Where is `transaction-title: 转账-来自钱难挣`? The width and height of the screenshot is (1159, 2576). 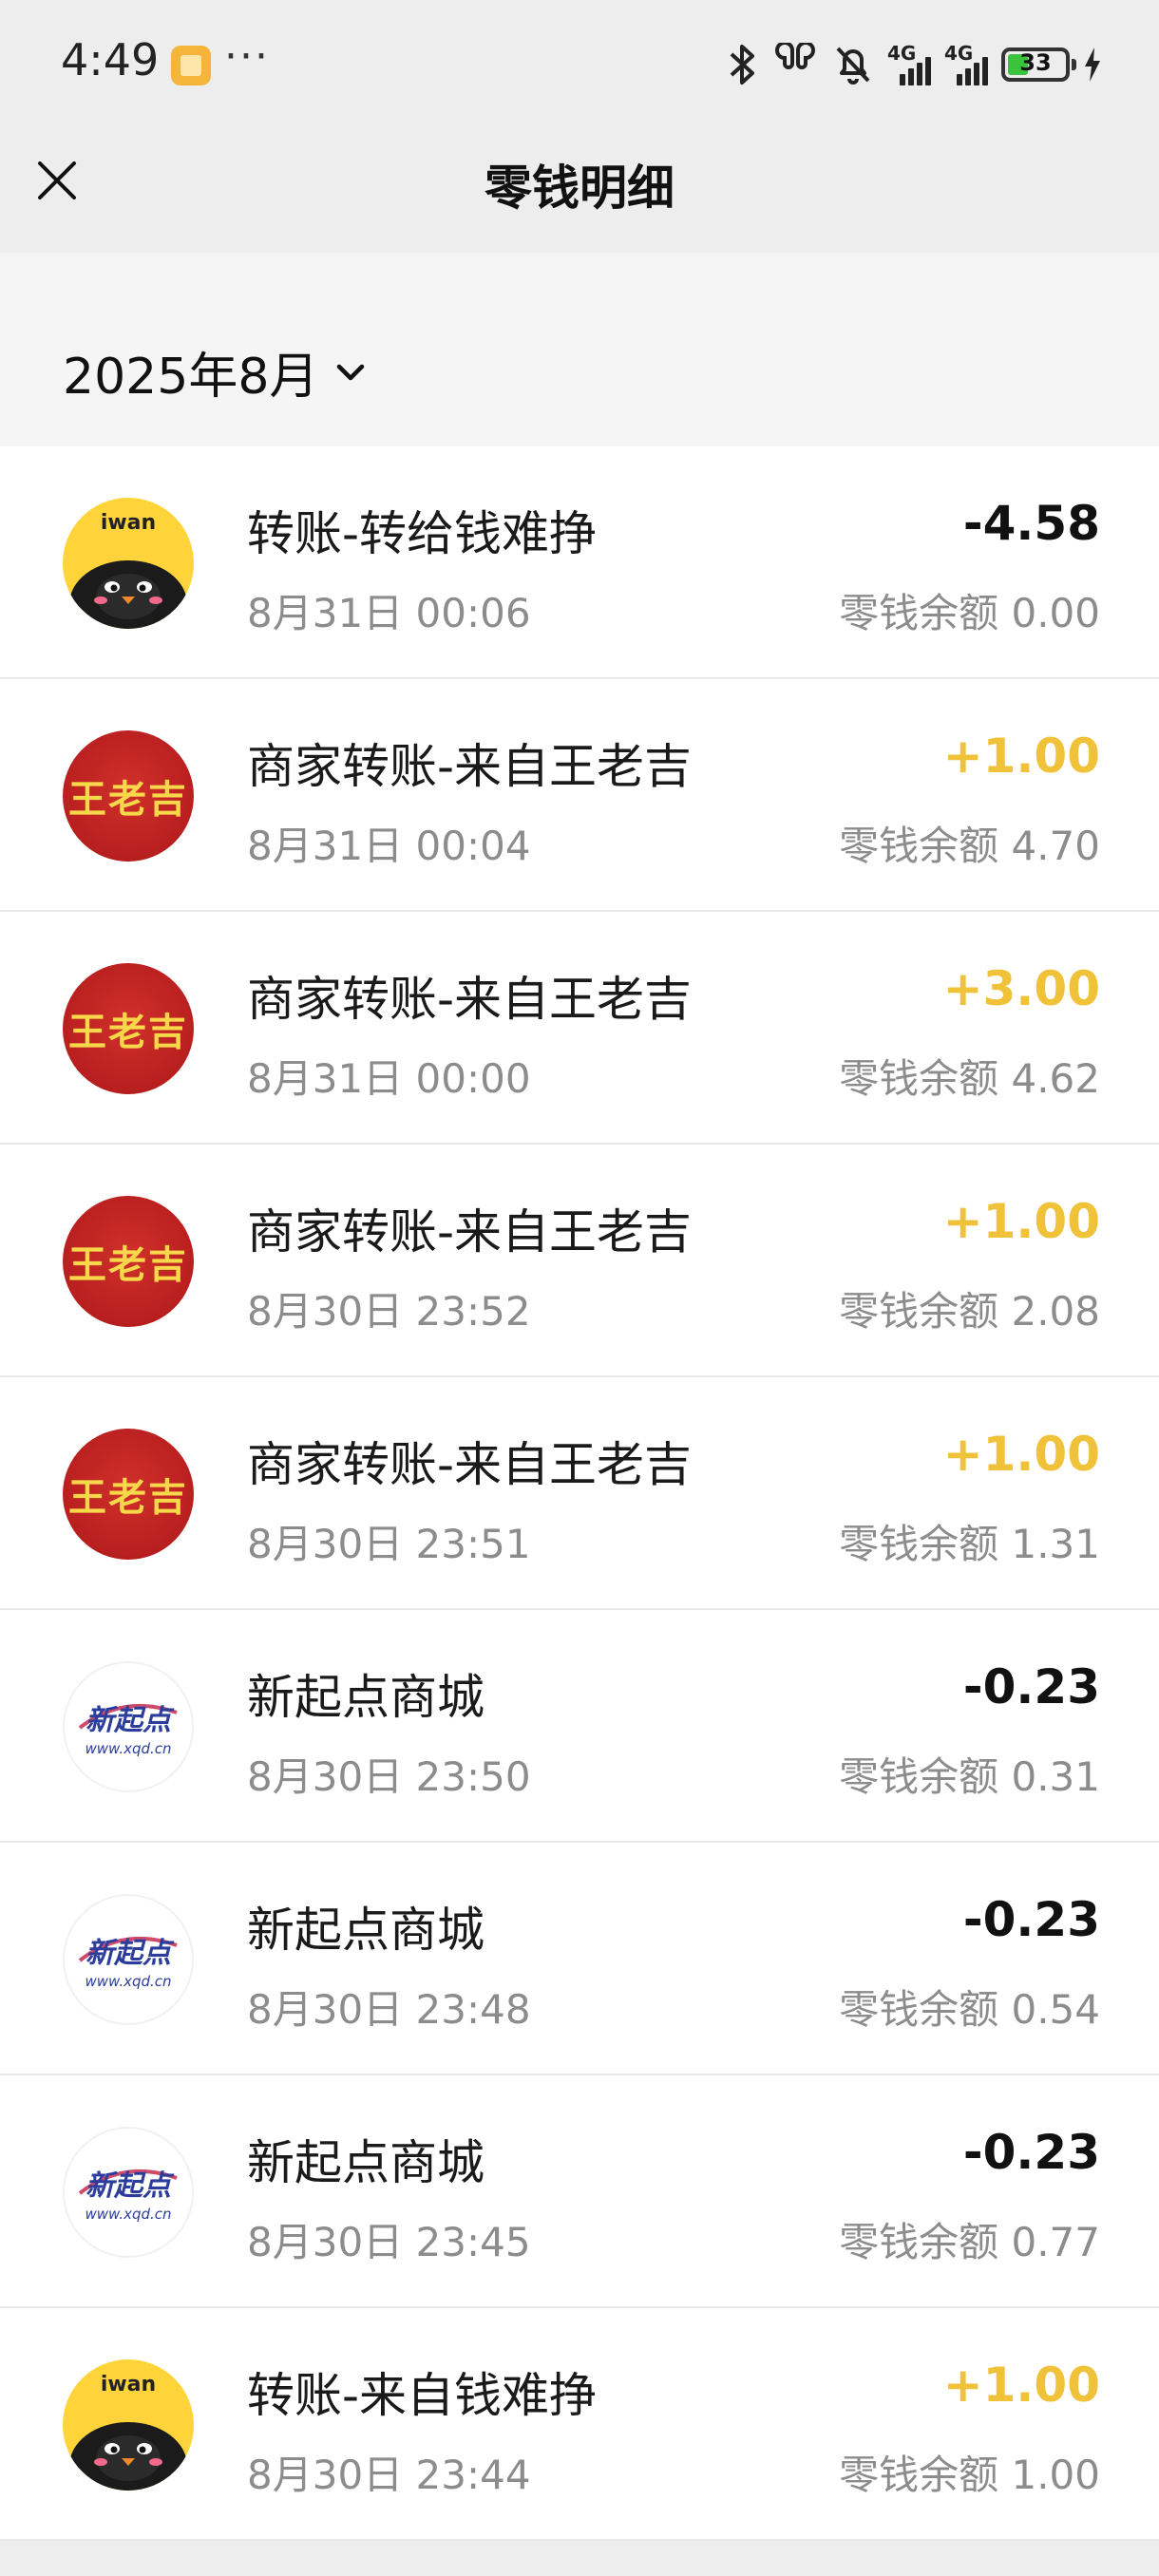
transaction-title: 转账-来自钱难挣 is located at coordinates (422, 2395).